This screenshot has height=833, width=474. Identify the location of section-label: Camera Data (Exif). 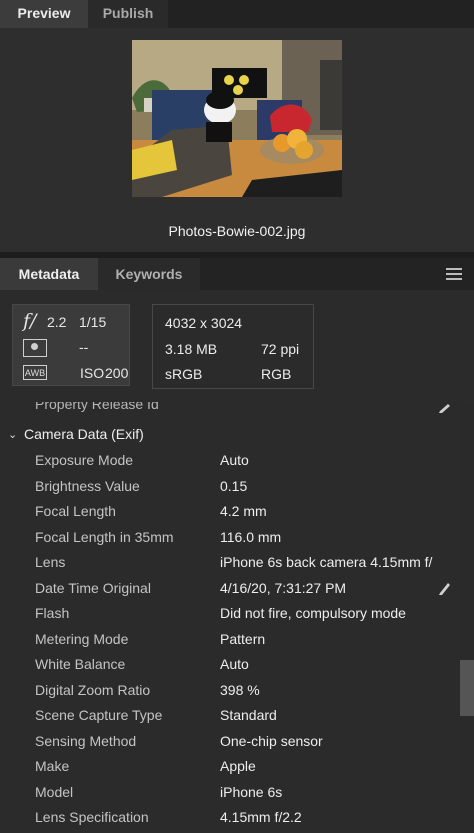
(84, 434).